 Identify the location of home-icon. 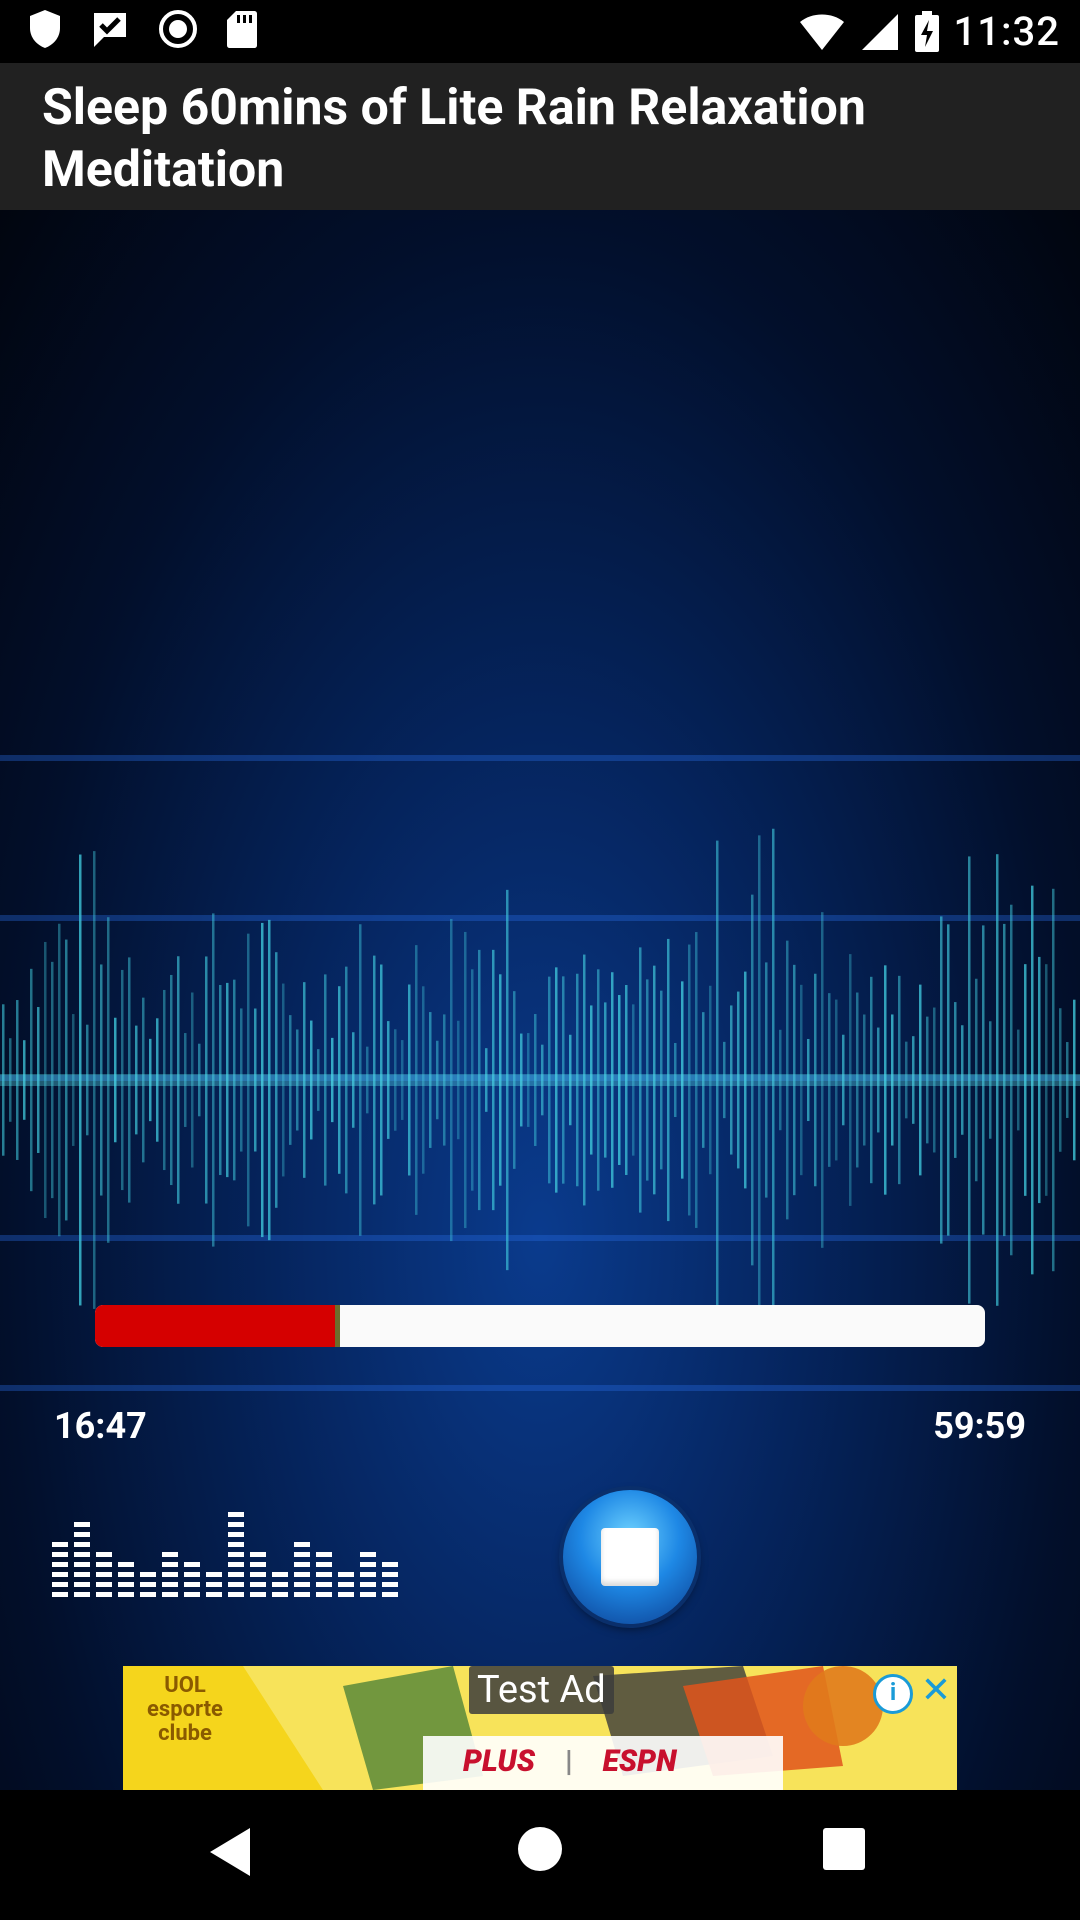
(540, 1849).